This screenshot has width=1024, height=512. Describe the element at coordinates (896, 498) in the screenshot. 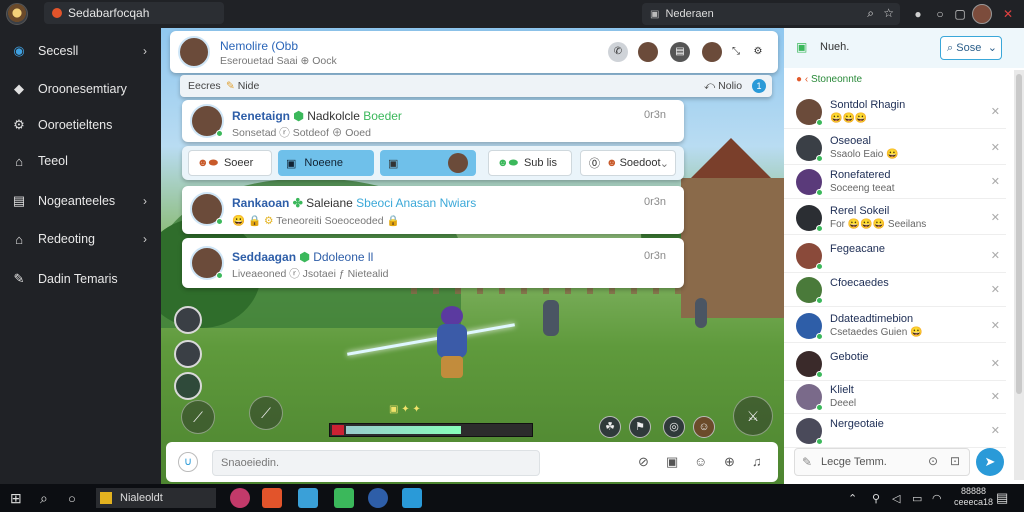

I see `volume-icon: ◁` at that location.